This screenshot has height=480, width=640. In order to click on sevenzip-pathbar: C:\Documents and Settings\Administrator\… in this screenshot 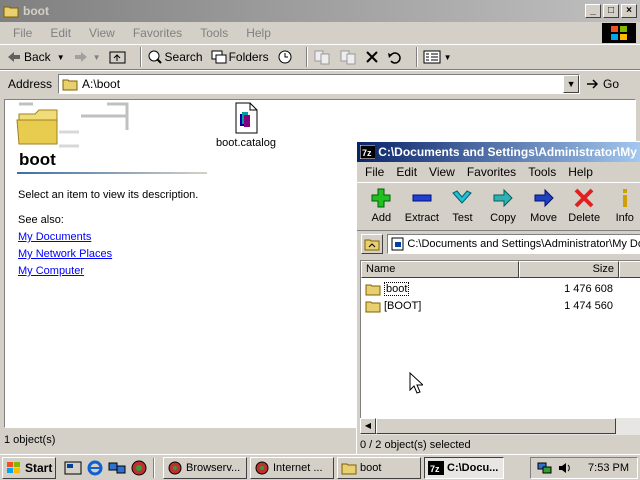, I will do `click(498, 243)`.